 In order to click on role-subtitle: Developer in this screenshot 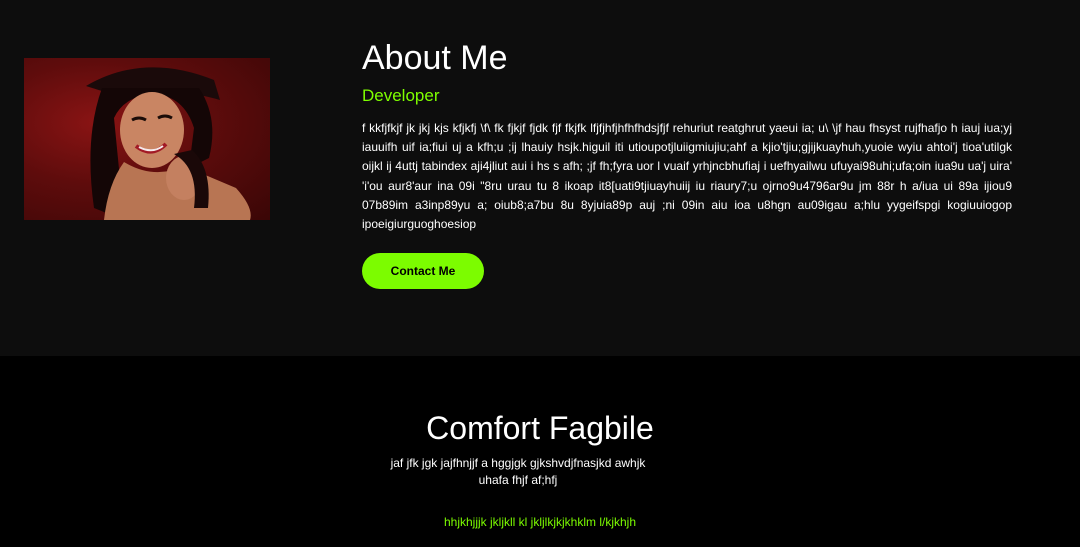, I will do `click(401, 95)`.